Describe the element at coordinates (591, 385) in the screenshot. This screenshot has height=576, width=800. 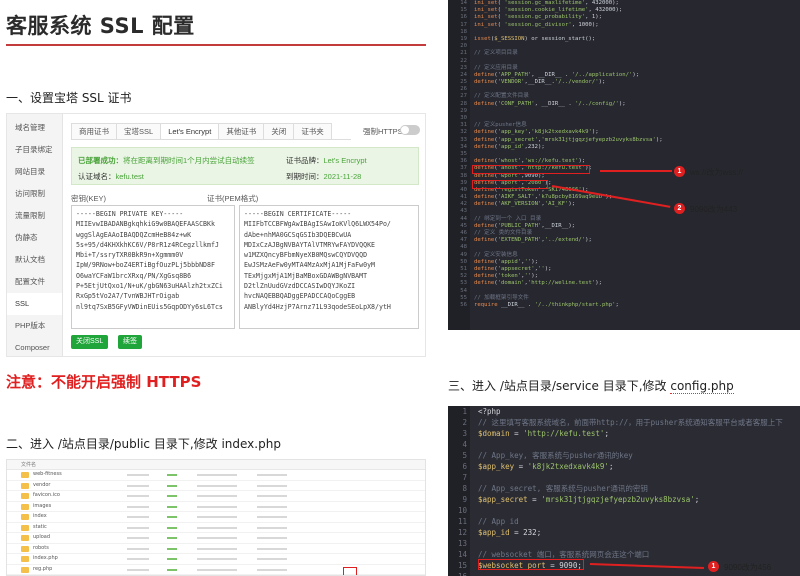
I see `step3-heading: 三、进入 /站点目录/service 目录下,修改 config.php` at that location.